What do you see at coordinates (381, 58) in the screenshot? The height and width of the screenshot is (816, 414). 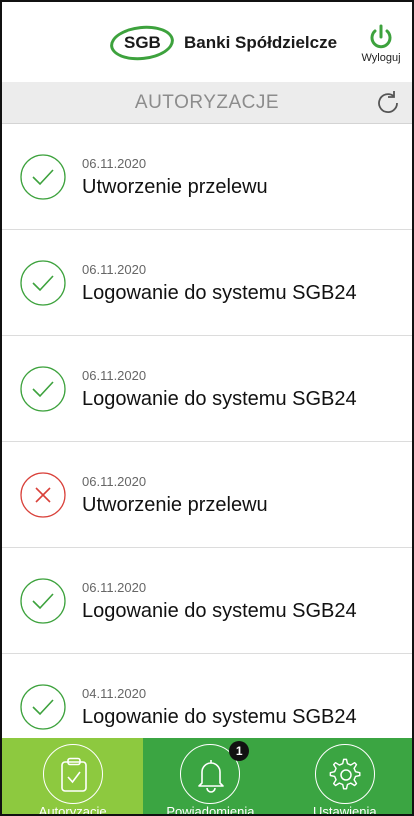 I see `logout-label: Wyloguj` at bounding box center [381, 58].